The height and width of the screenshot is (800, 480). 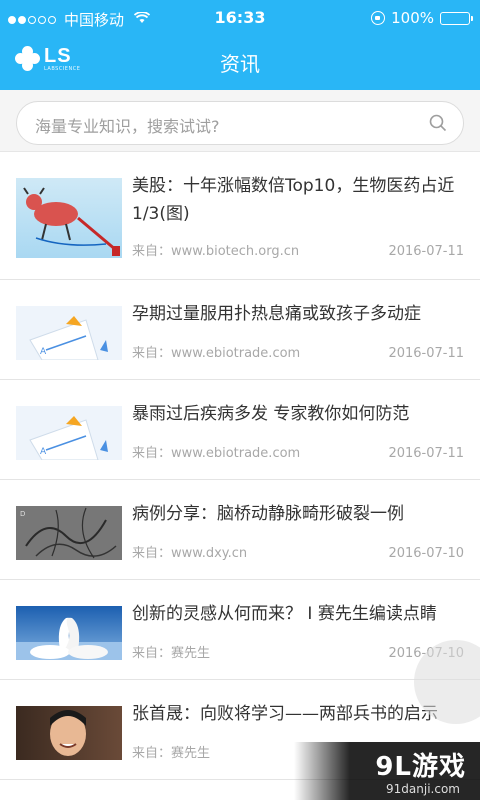 What do you see at coordinates (240, 630) in the screenshot?
I see `list-item: 创新的灵感从何而来？ I 赛先生编读点睛 来自：赛先生 2016-07-10` at bounding box center [240, 630].